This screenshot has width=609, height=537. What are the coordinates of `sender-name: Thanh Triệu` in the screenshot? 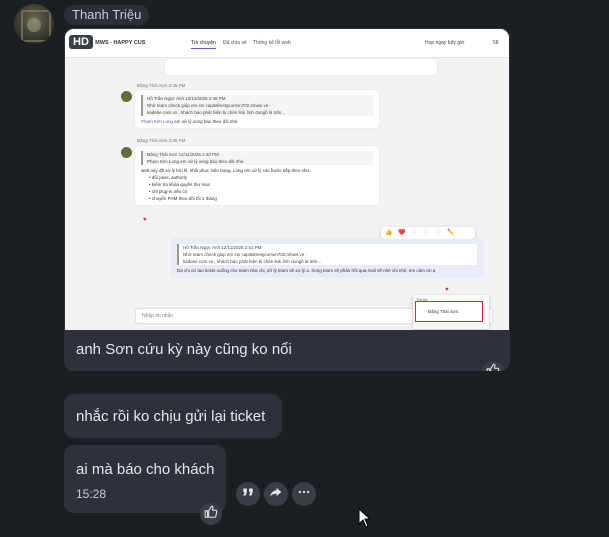 It's located at (107, 15).